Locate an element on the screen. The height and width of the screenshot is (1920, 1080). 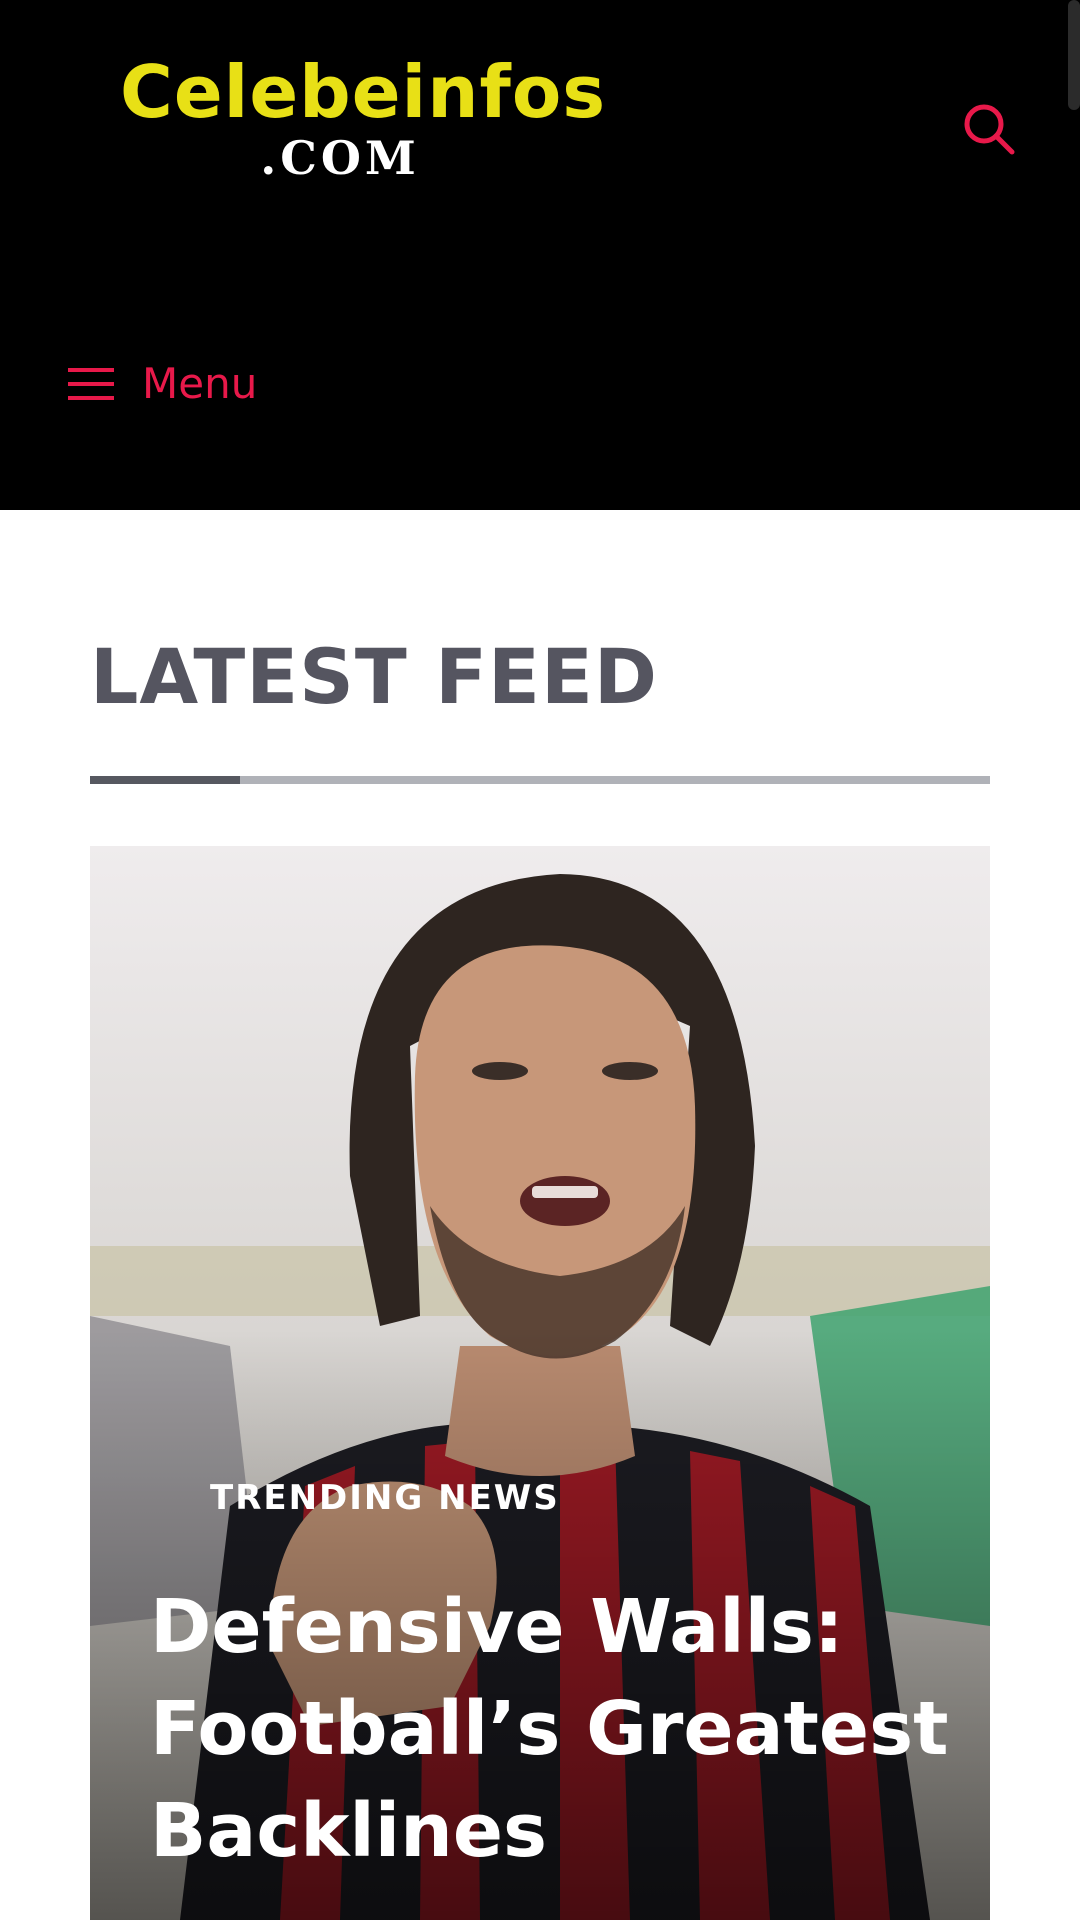
menu-toggle-button: Menu is located at coordinates (162, 384).